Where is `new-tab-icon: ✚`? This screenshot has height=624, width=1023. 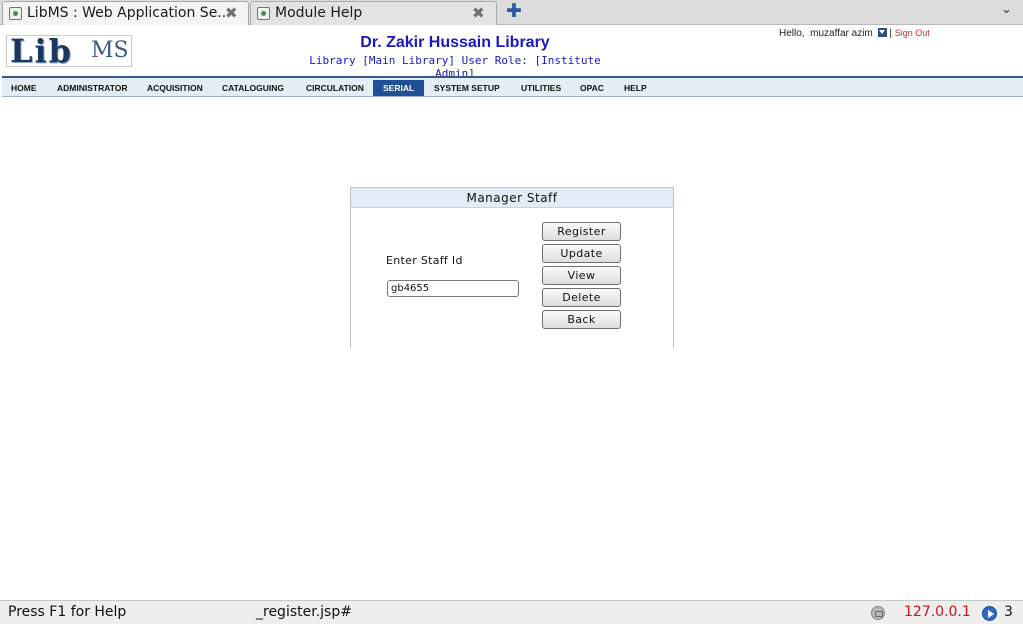 new-tab-icon: ✚ is located at coordinates (514, 12).